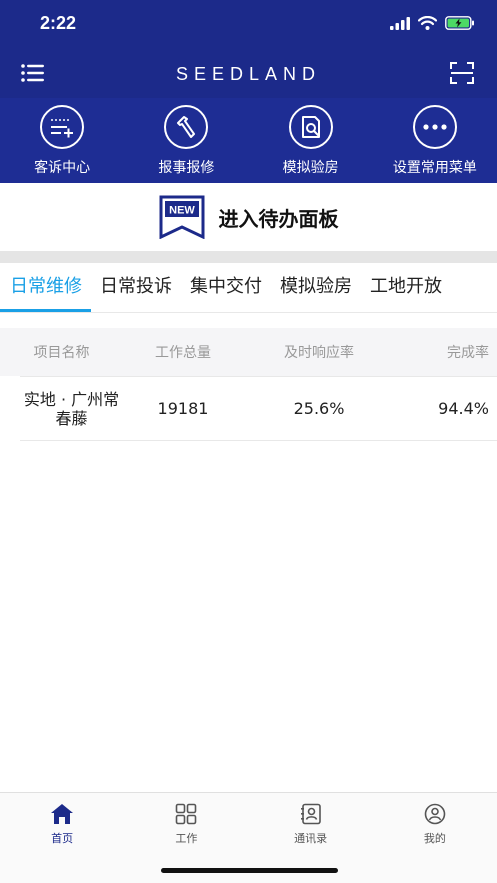 The image size is (497, 883). Describe the element at coordinates (186, 127) in the screenshot. I see `hammer-icon` at that location.